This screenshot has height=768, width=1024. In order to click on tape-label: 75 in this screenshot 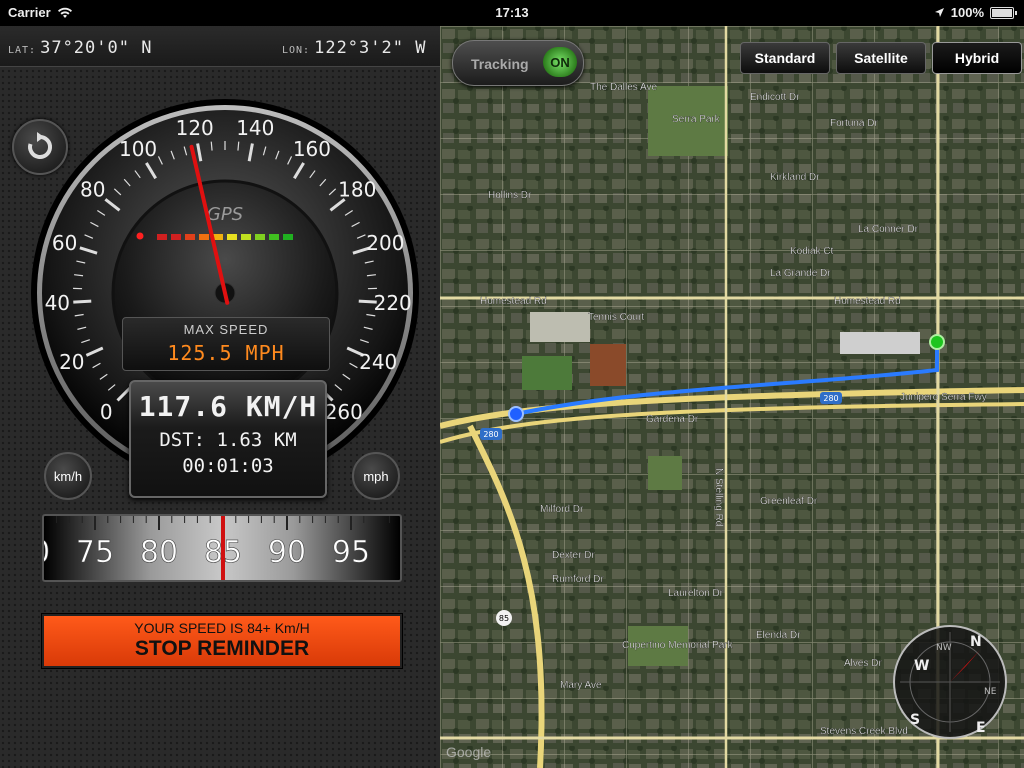, I will do `click(95, 552)`.